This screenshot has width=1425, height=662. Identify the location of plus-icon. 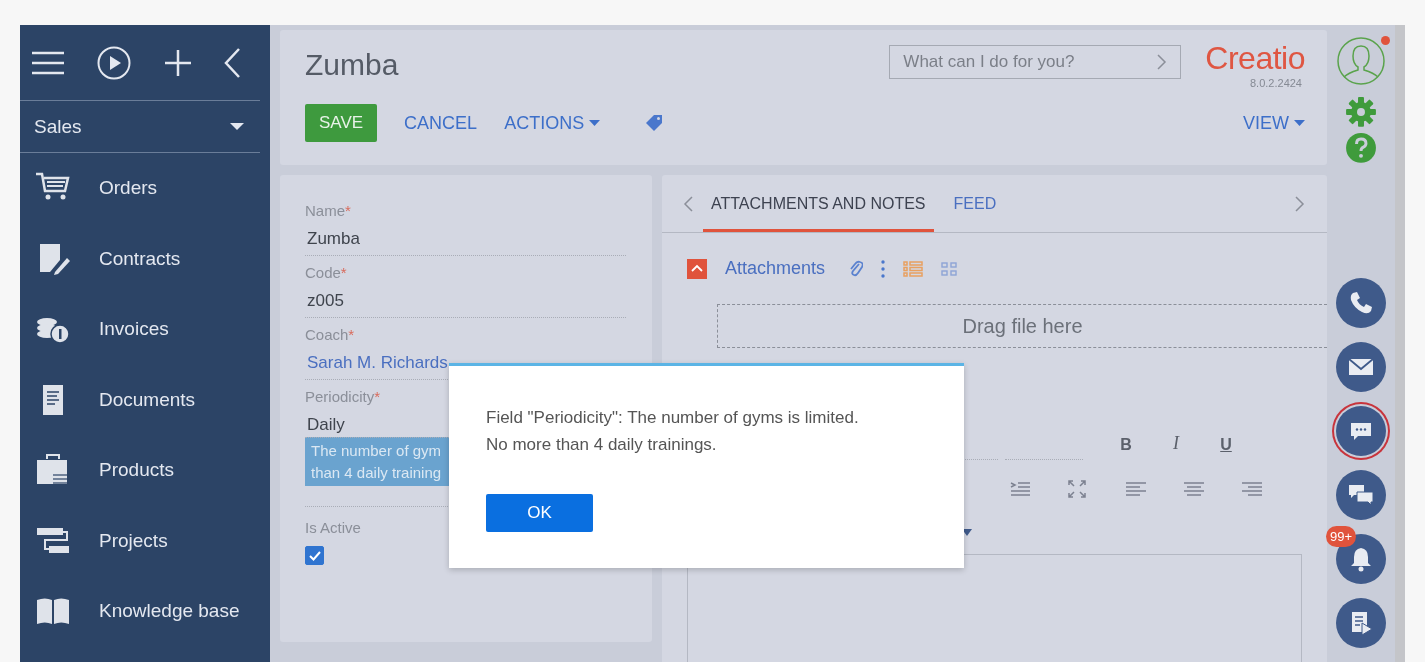
(177, 62).